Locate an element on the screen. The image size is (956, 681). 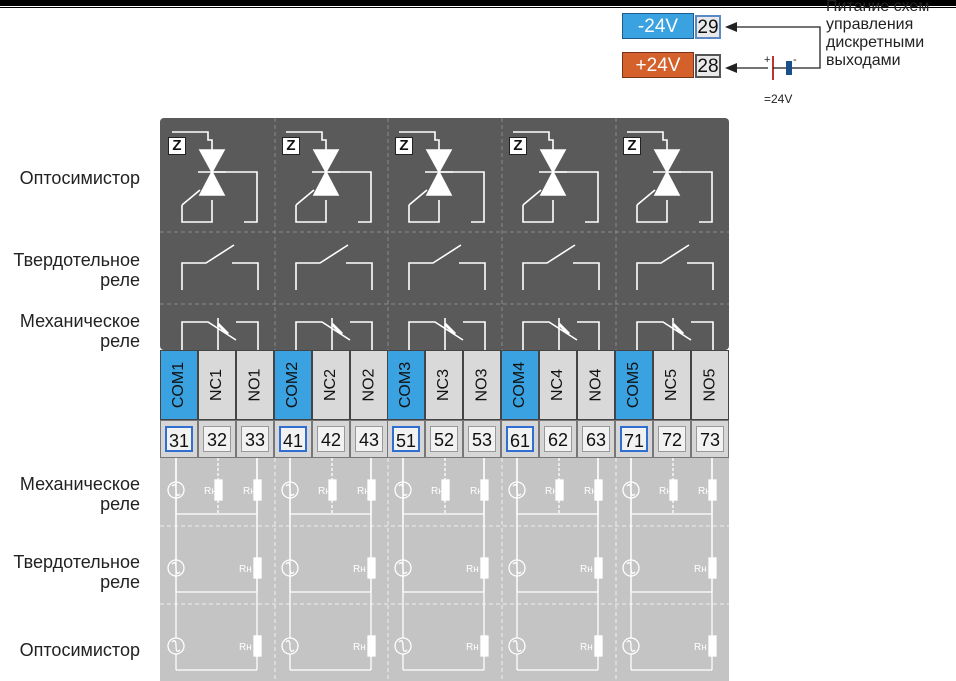
terminal-number: 51 is located at coordinates (406, 439).